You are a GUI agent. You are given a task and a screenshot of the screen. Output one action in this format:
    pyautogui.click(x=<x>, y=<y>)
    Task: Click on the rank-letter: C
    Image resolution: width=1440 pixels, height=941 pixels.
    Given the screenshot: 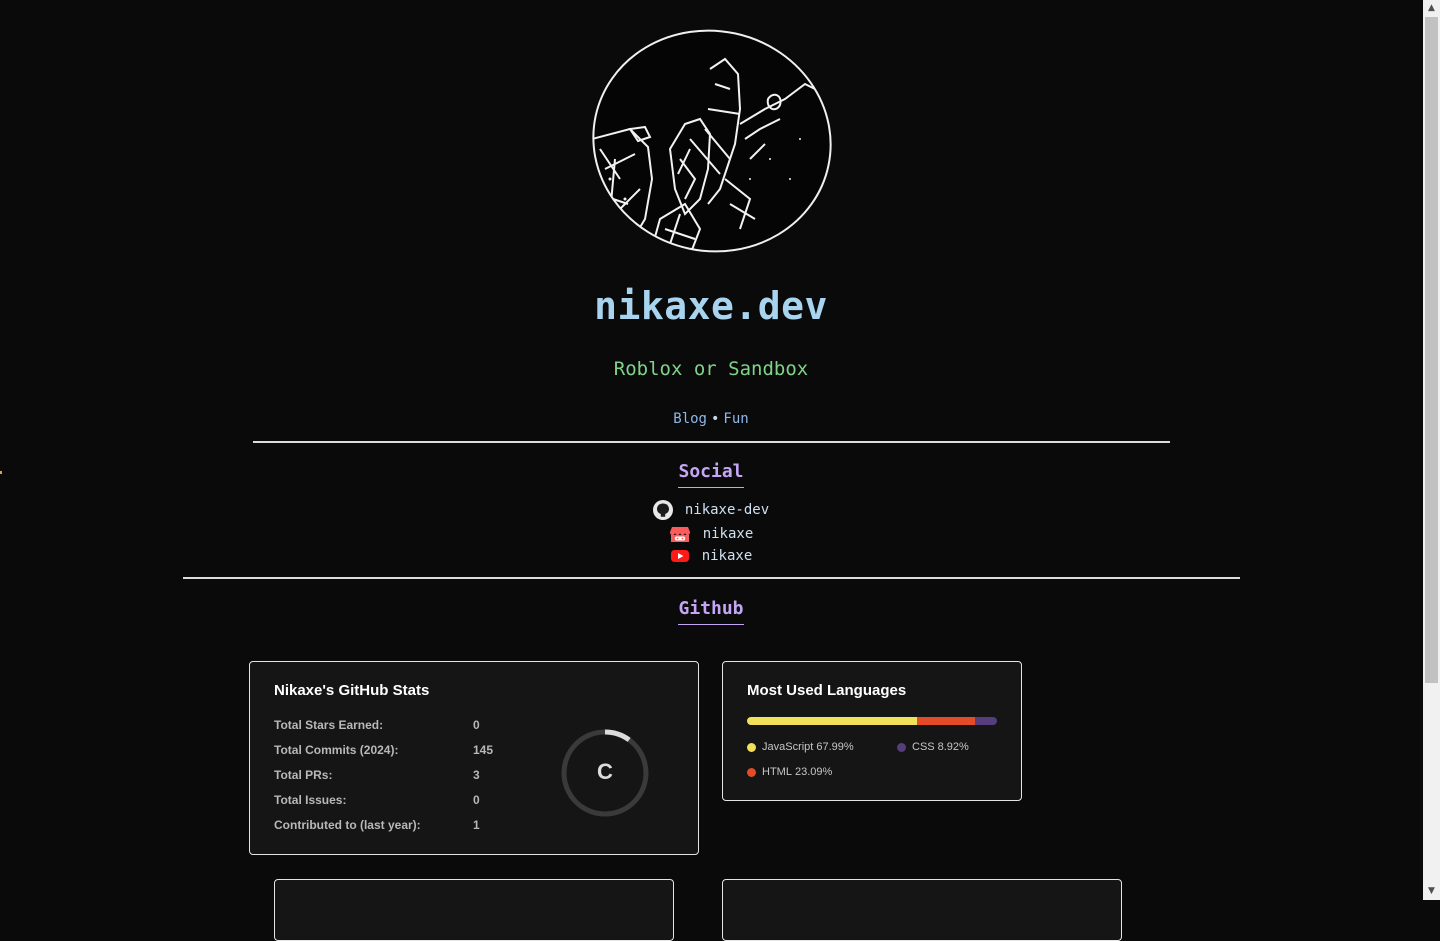 What is the action you would take?
    pyautogui.click(x=605, y=771)
    